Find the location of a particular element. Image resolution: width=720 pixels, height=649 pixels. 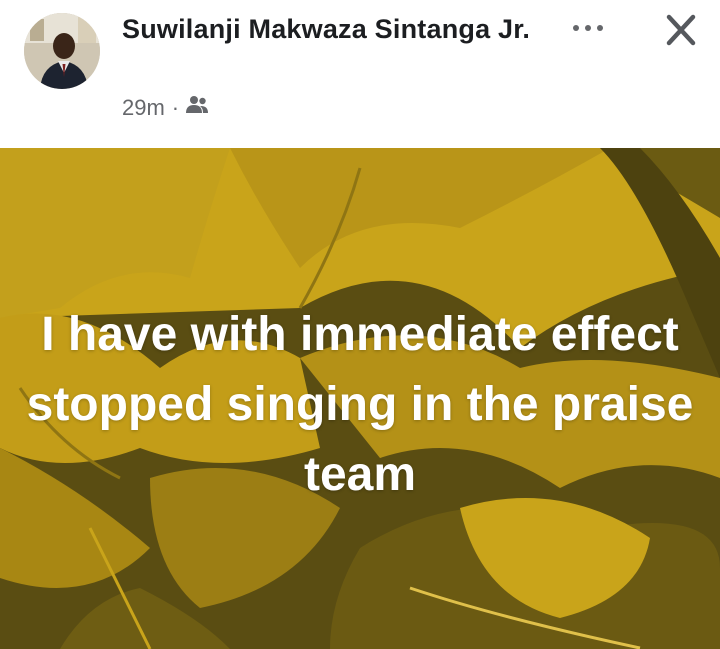

more-horizontal-icon is located at coordinates (588, 28).